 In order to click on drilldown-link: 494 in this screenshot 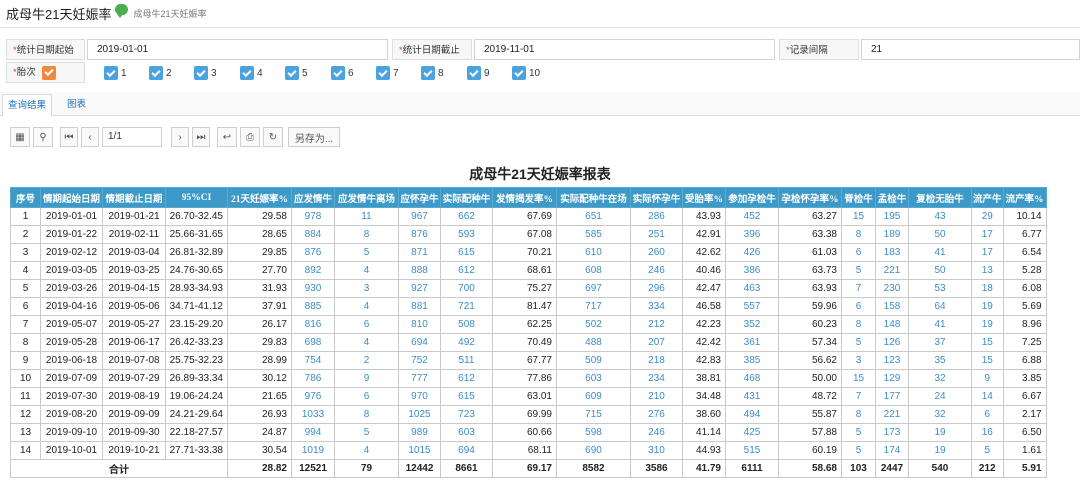, I will do `click(752, 414)`.